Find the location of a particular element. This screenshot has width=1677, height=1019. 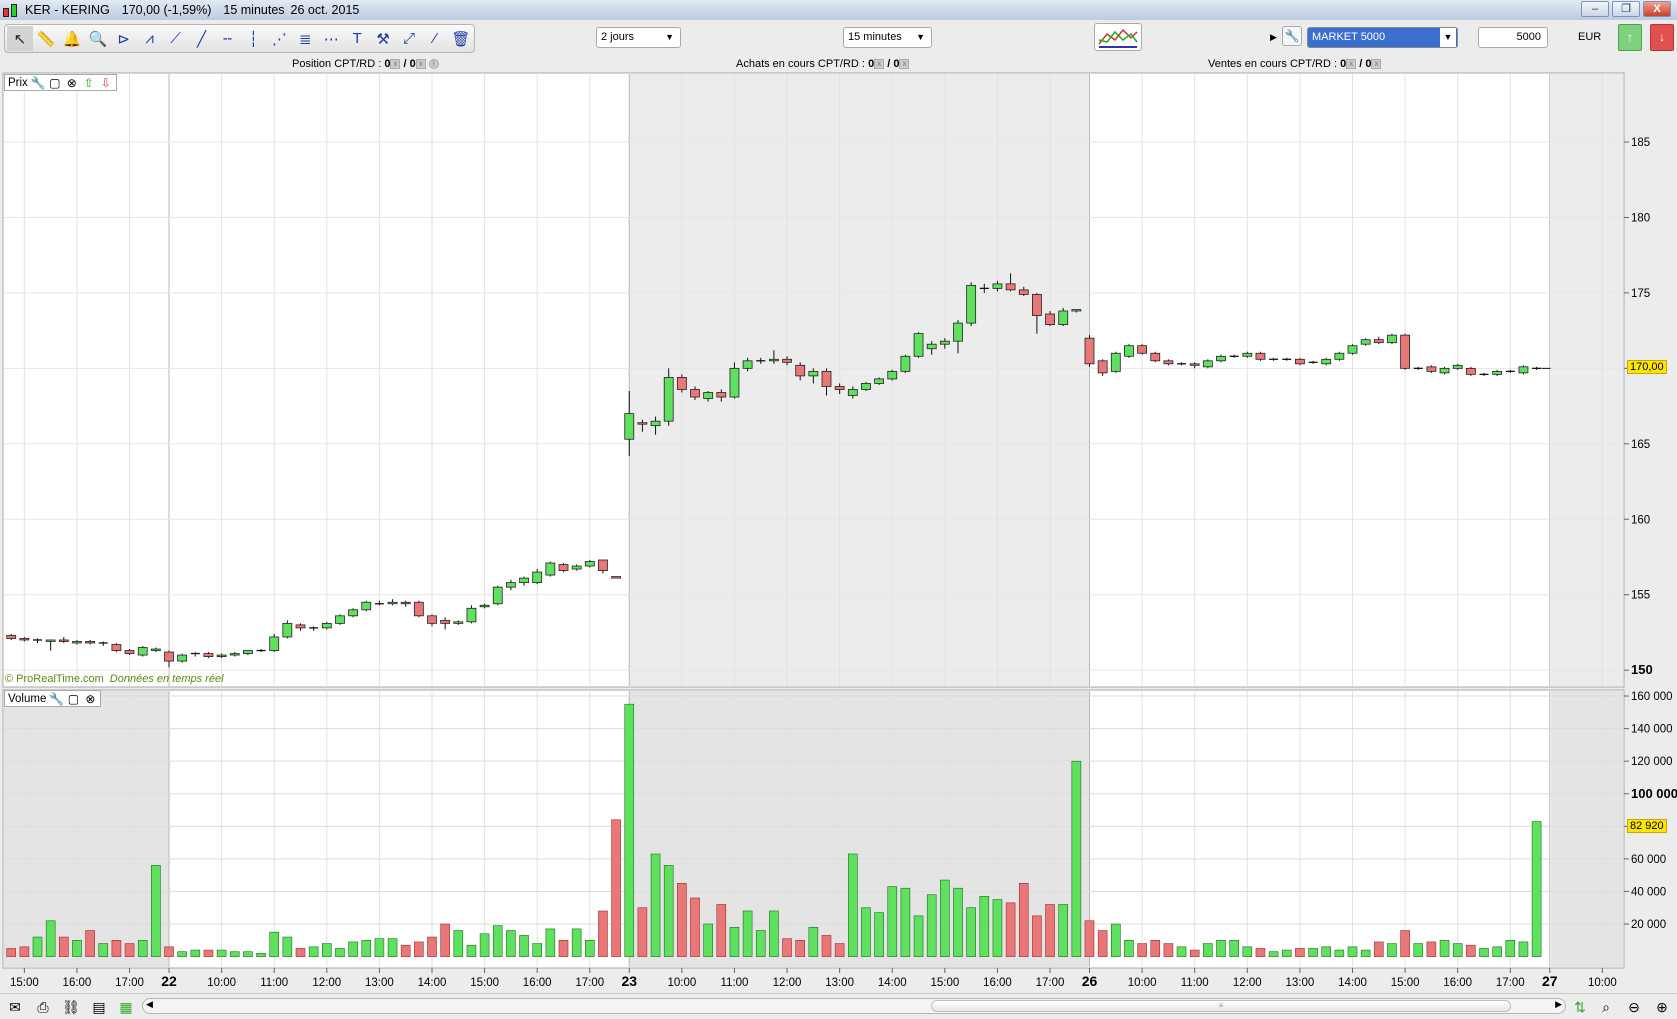

buy-button: ↑ is located at coordinates (1630, 37).